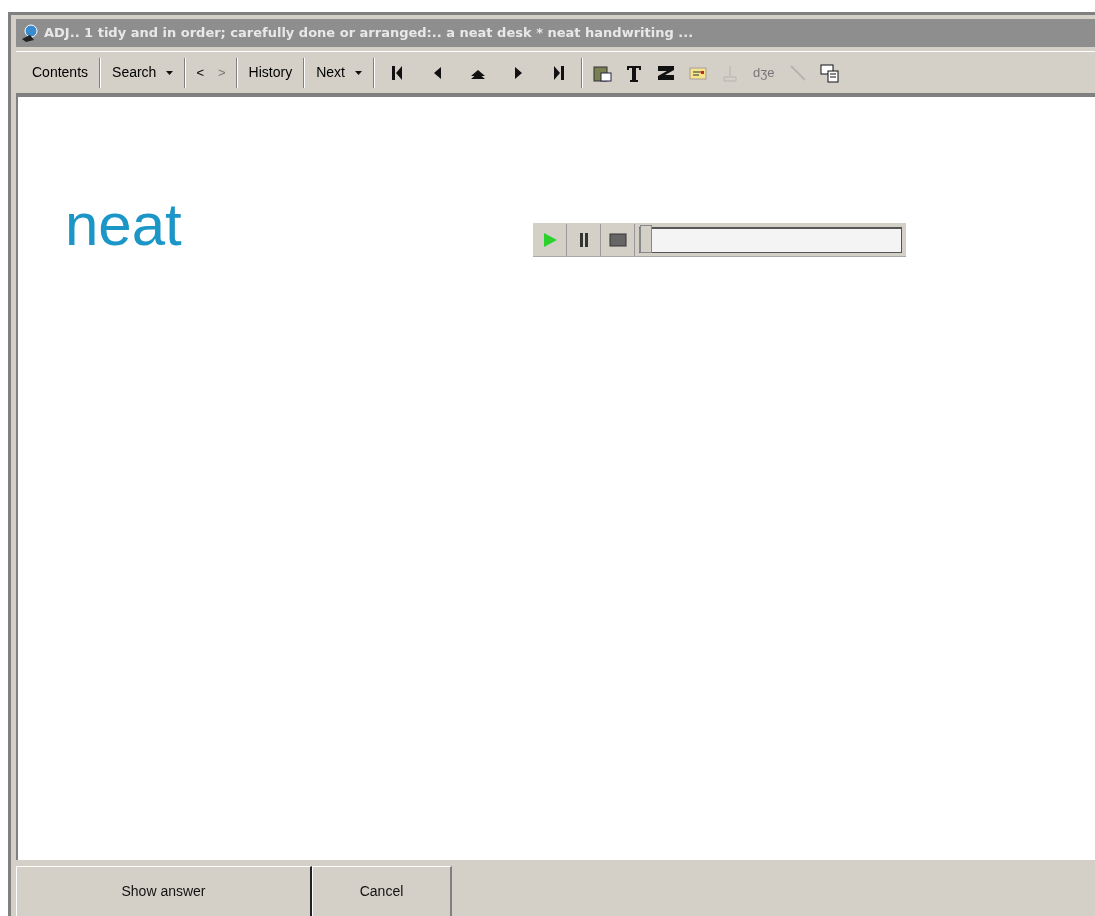 The height and width of the screenshot is (916, 1095). Describe the element at coordinates (339, 72) in the screenshot. I see `toolbar-dropdown: Next` at that location.